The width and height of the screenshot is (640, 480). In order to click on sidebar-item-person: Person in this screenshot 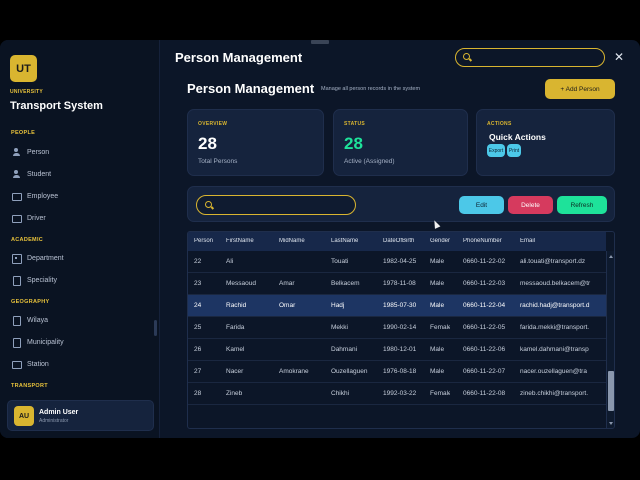, I will do `click(82, 152)`.